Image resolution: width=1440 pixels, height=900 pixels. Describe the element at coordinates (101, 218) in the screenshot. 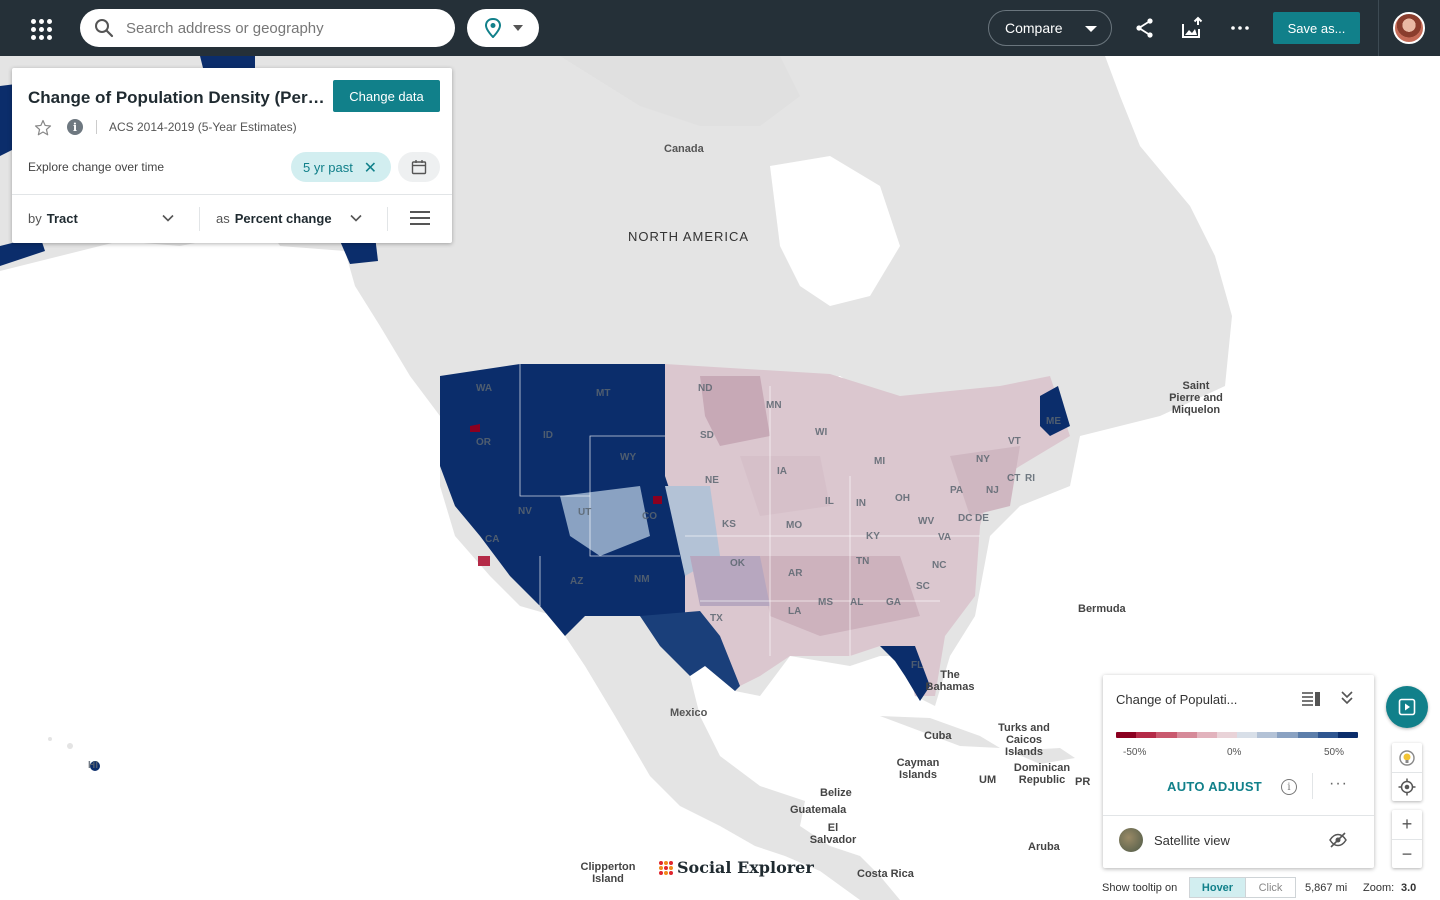

I see `geography-level-select: by Tract` at that location.